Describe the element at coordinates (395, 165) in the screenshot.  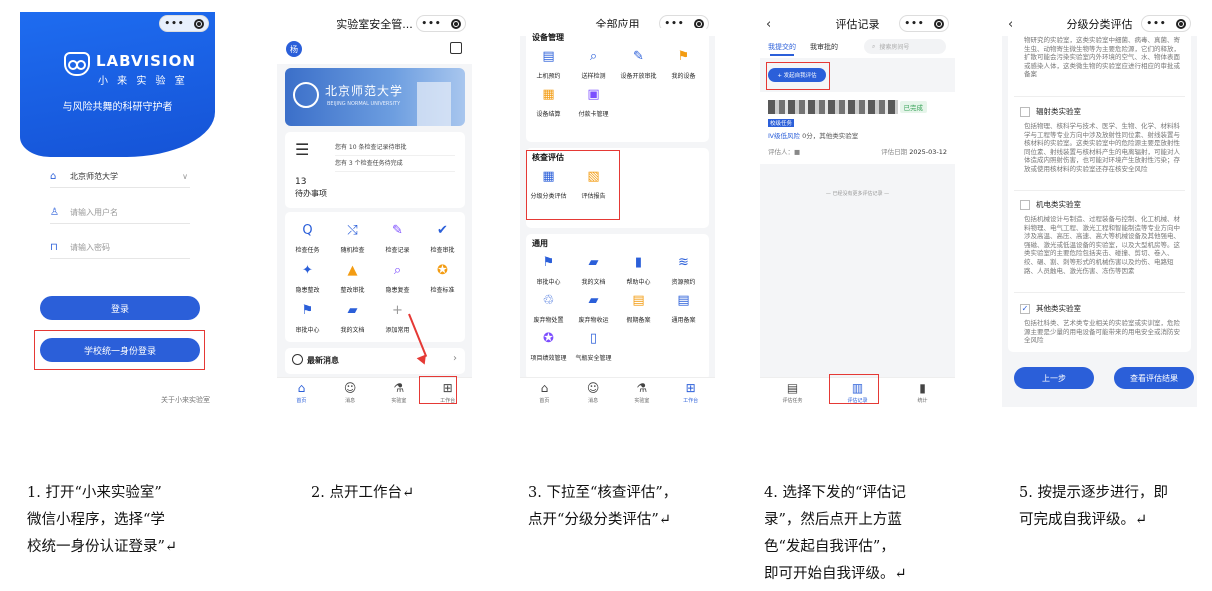
I see `todo-line: 您有 3 个检查任务待完成` at that location.